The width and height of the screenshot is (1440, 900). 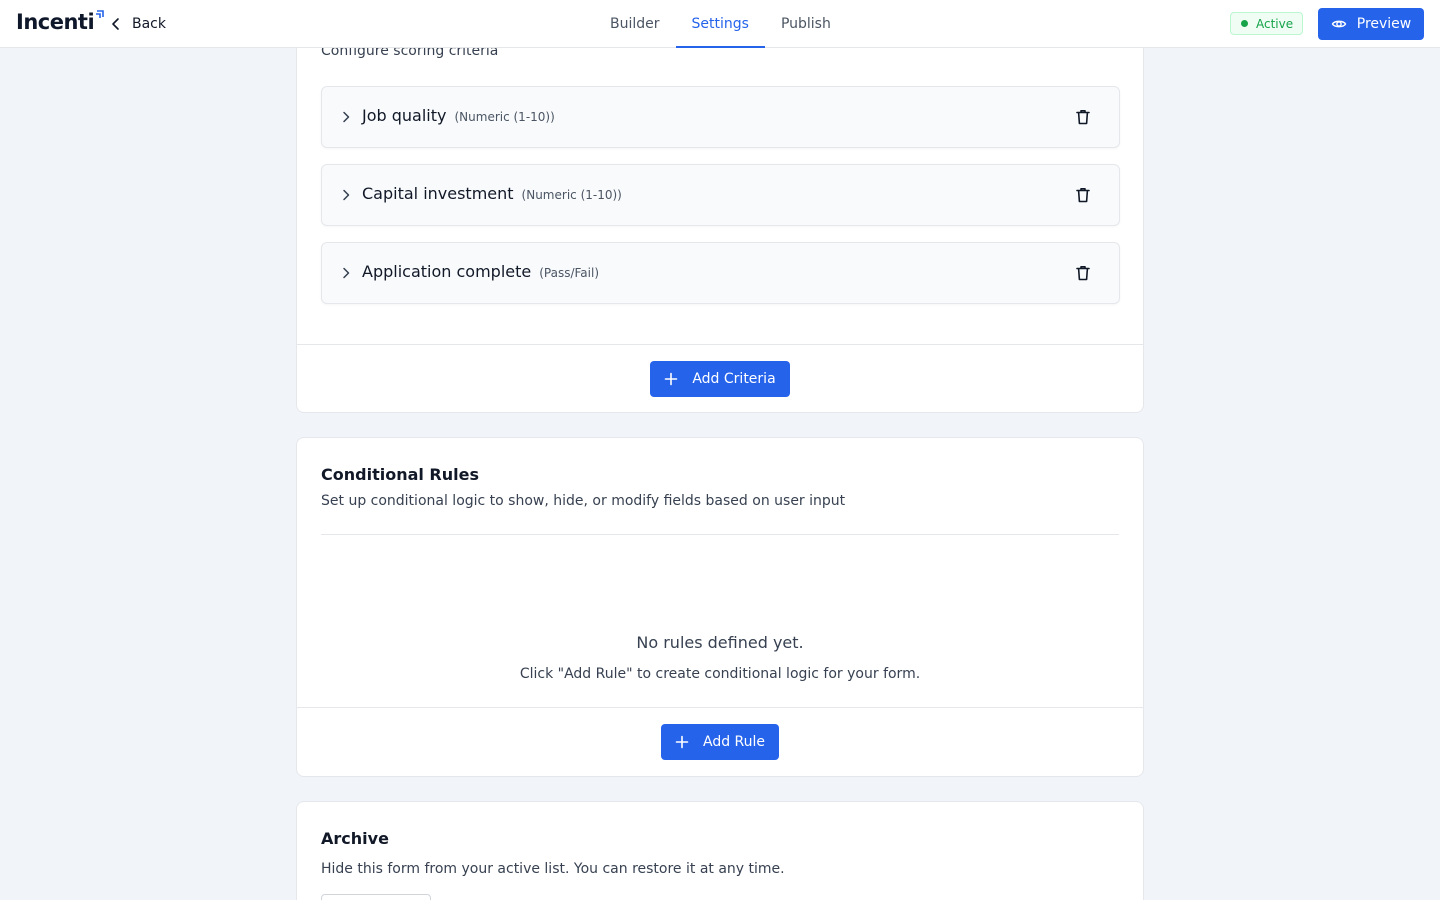 I want to click on criteria-name: Application complete, so click(x=447, y=271).